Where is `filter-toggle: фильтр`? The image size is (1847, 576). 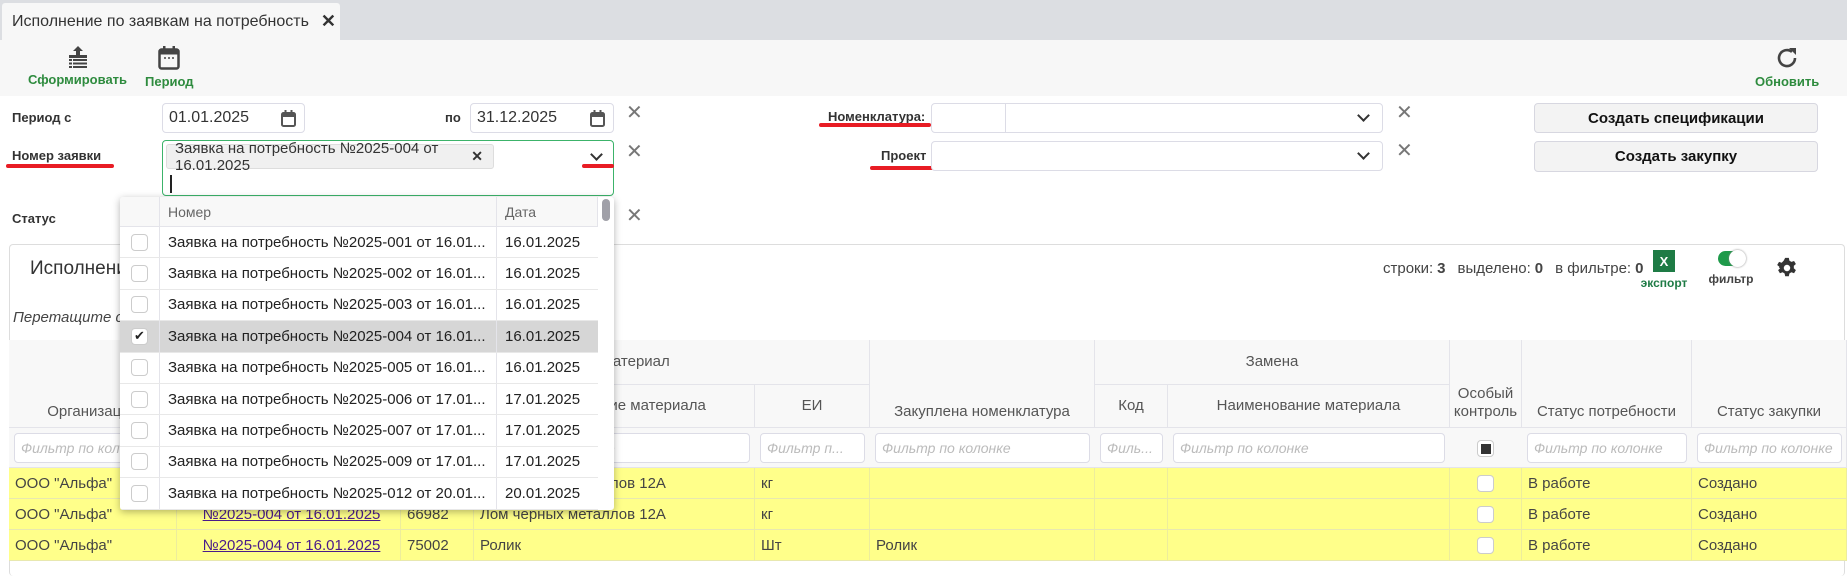
filter-toggle: фильтр is located at coordinates (1731, 268).